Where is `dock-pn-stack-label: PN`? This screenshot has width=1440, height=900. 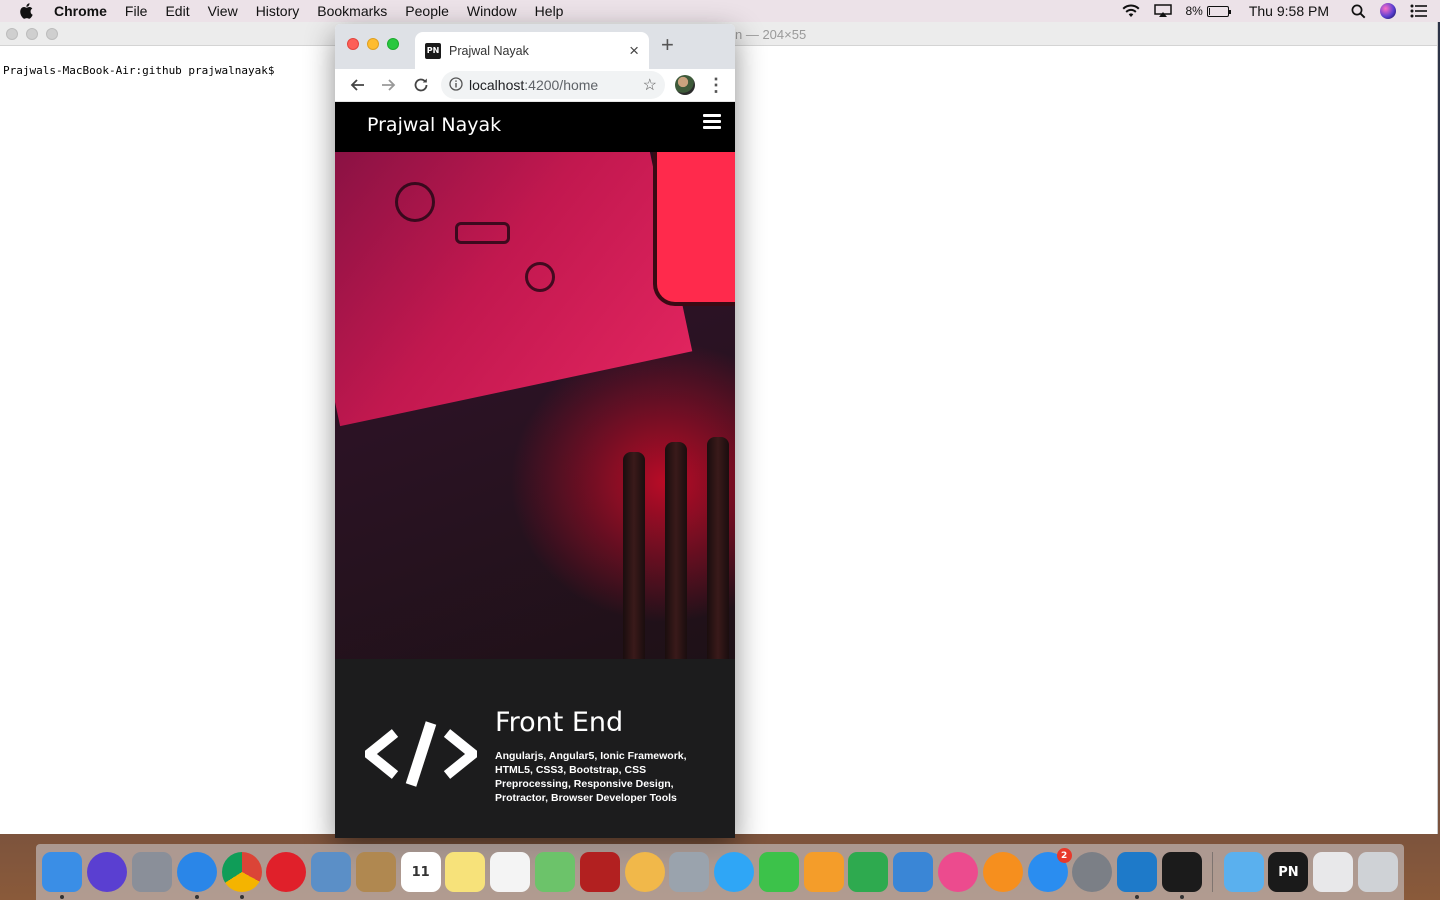
dock-pn-stack-label: PN is located at coordinates (1288, 872).